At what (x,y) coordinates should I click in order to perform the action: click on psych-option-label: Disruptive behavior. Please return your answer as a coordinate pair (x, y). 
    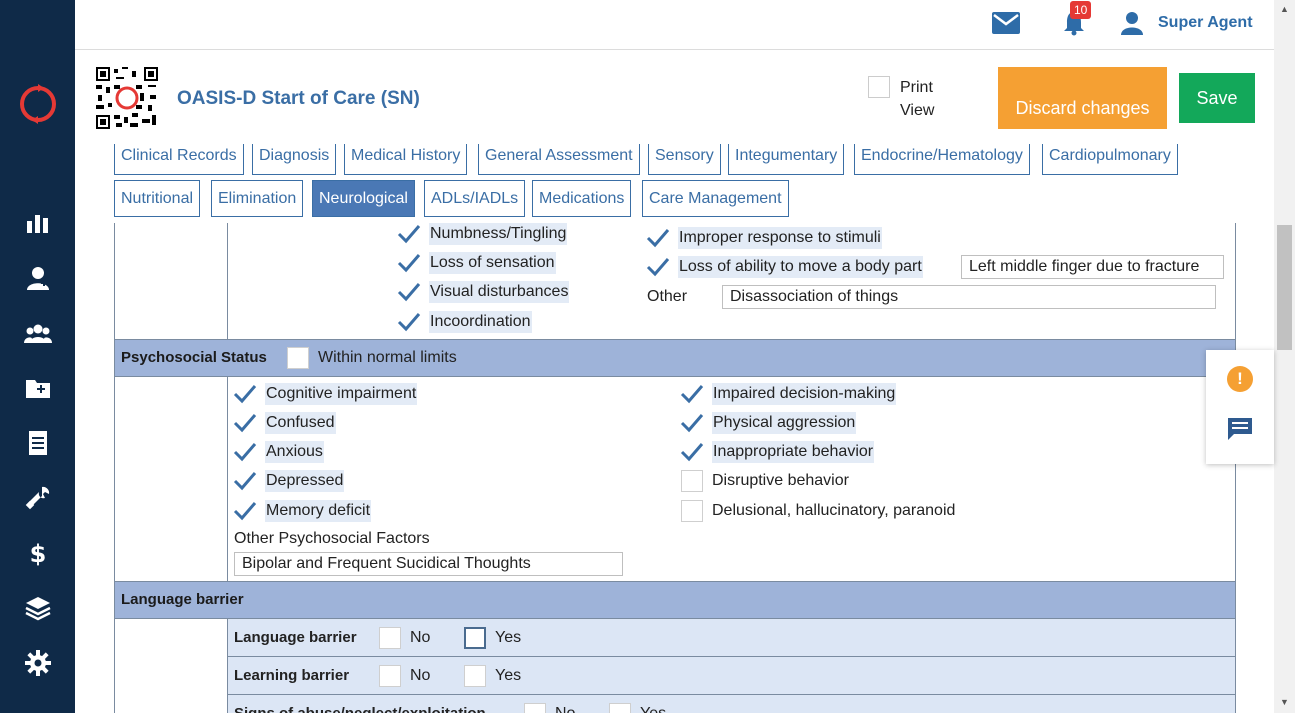
    Looking at the image, I should click on (780, 480).